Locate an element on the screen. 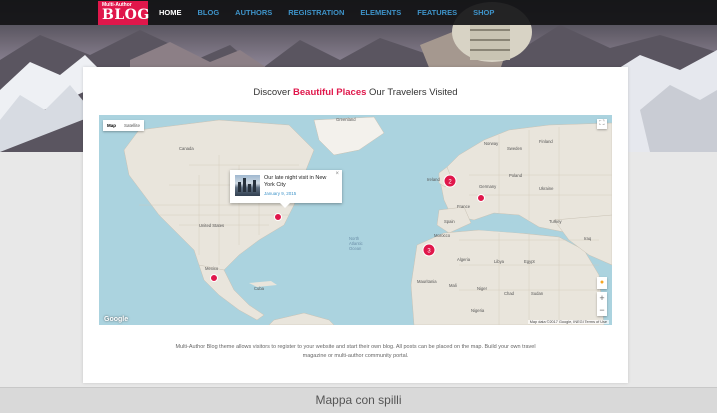 This screenshot has height=413, width=717. map-label-morocco: Morocco is located at coordinates (442, 235).